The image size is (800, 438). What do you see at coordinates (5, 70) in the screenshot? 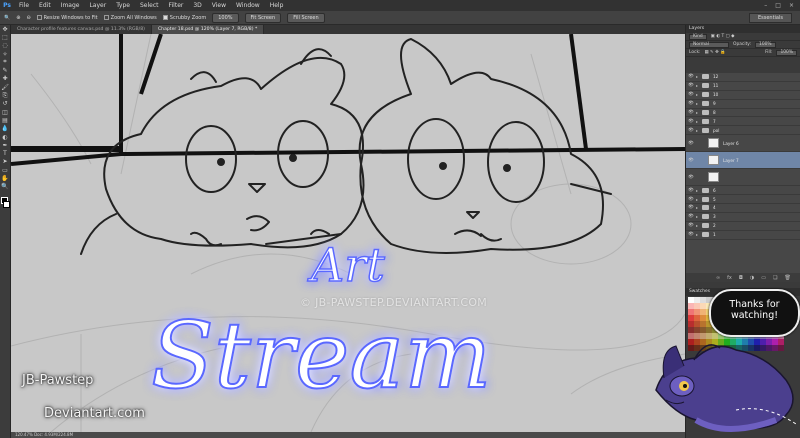
I see `eyedropper-icon: ✎` at bounding box center [5, 70].